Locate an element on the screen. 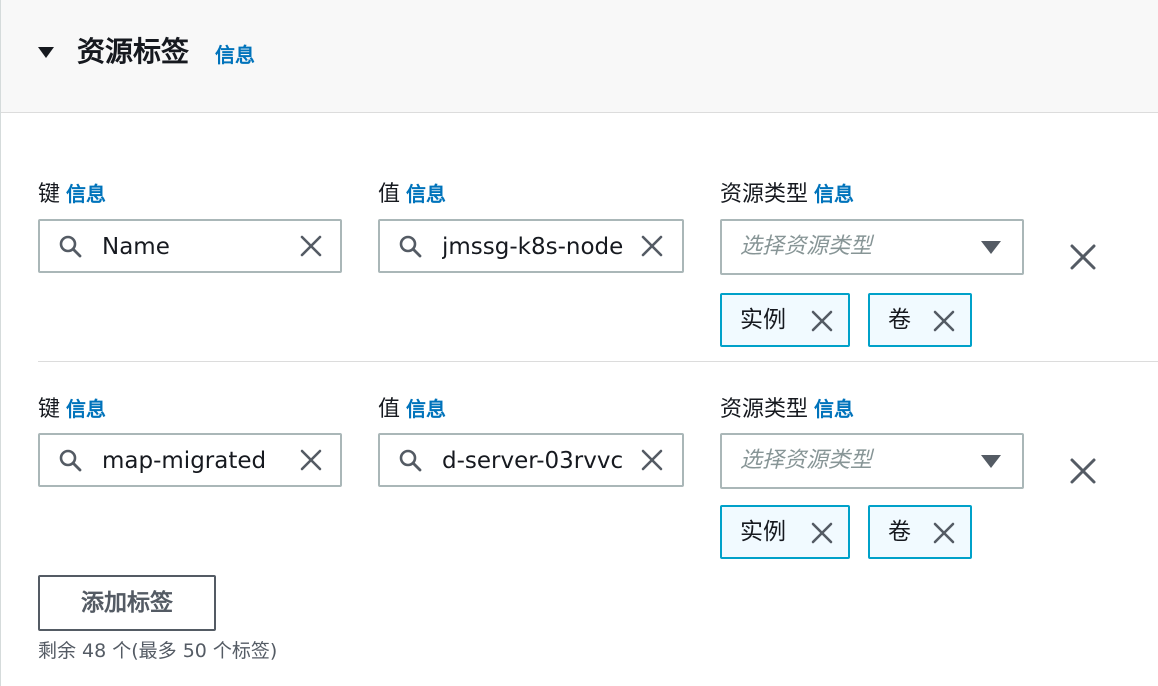 This screenshot has width=1158, height=686. row-divider is located at coordinates (598, 361).